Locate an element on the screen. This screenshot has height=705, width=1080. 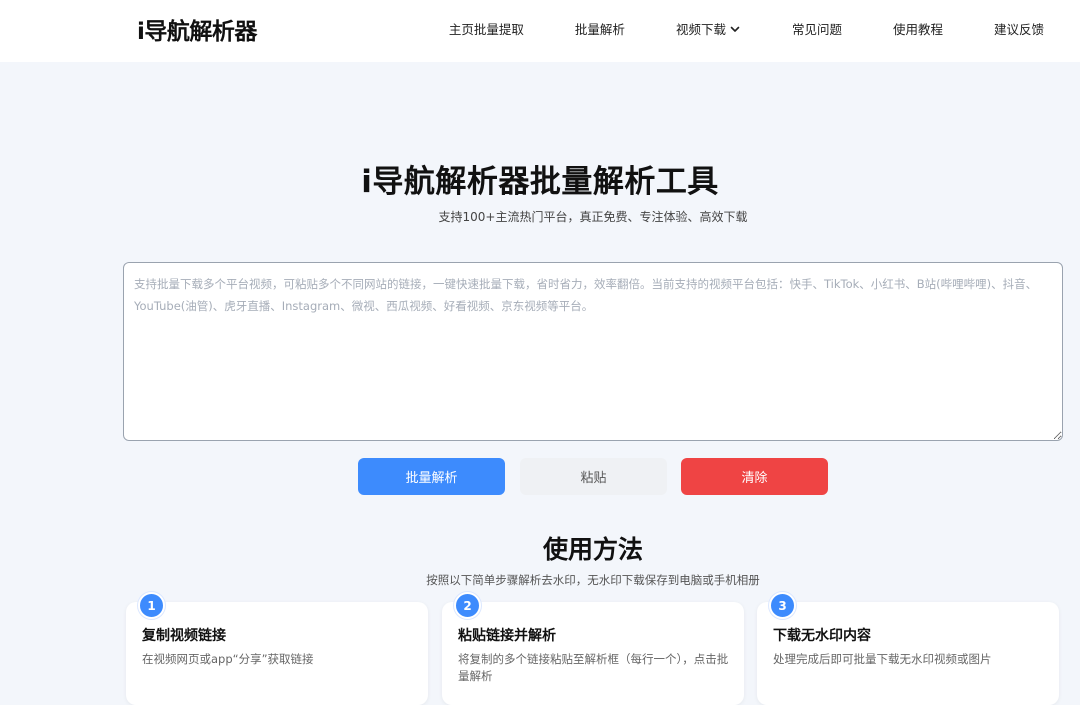
nav-item-label: 视频下载 is located at coordinates (700, 29).